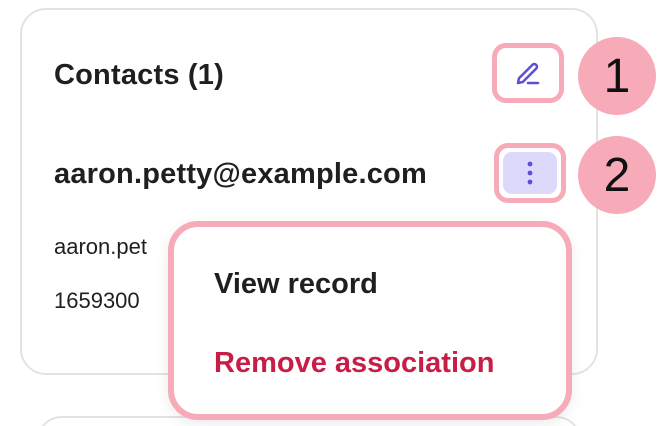 This screenshot has height=426, width=660. I want to click on annotation-badge-1: 1, so click(617, 76).